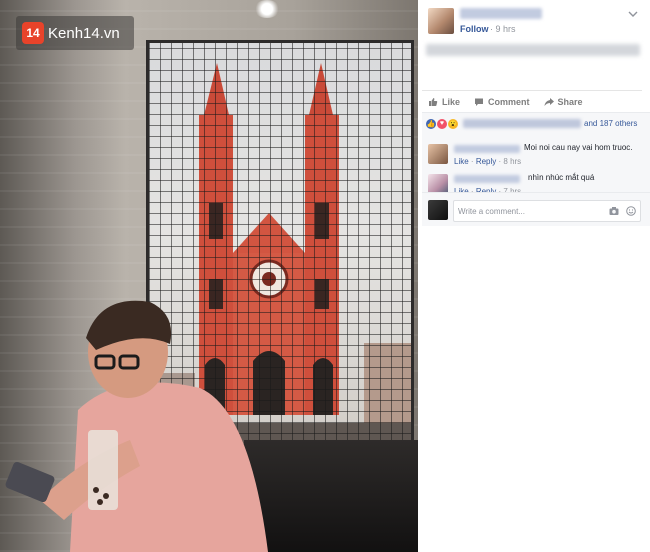 This screenshot has height=552, width=650. Describe the element at coordinates (267, 9) in the screenshot. I see `ceiling-light` at that location.